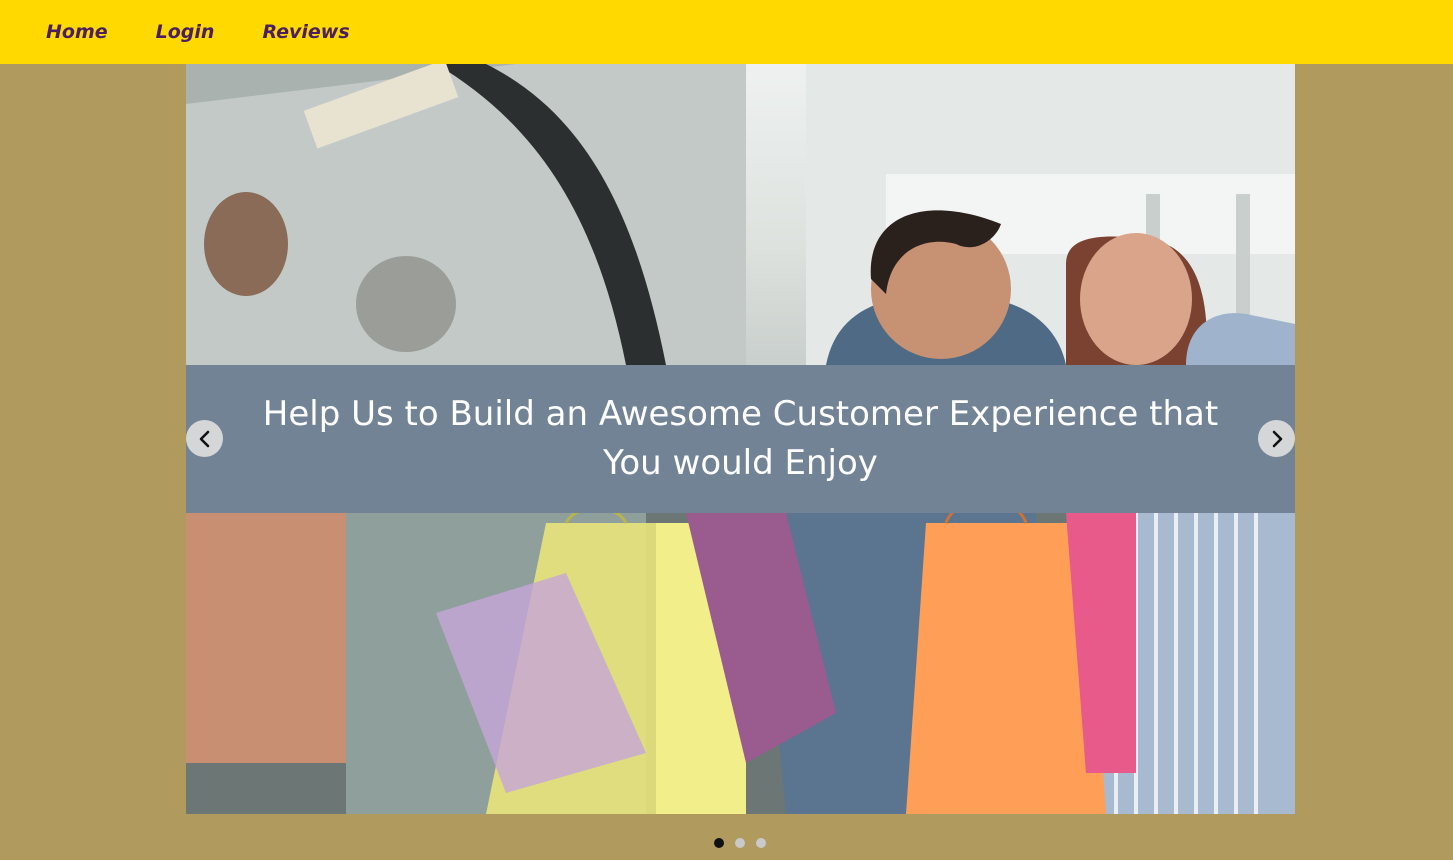  Describe the element at coordinates (726, 32) in the screenshot. I see `top-navbar: Home Login Reviews` at that location.